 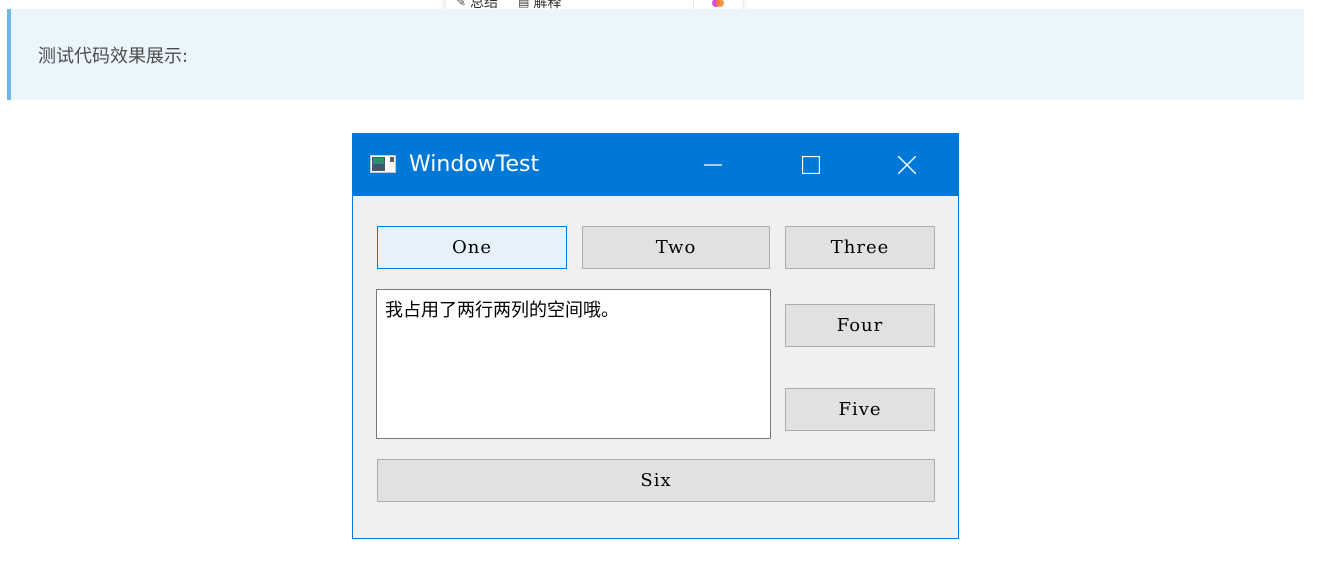 I want to click on minimize-button, so click(x=713, y=165).